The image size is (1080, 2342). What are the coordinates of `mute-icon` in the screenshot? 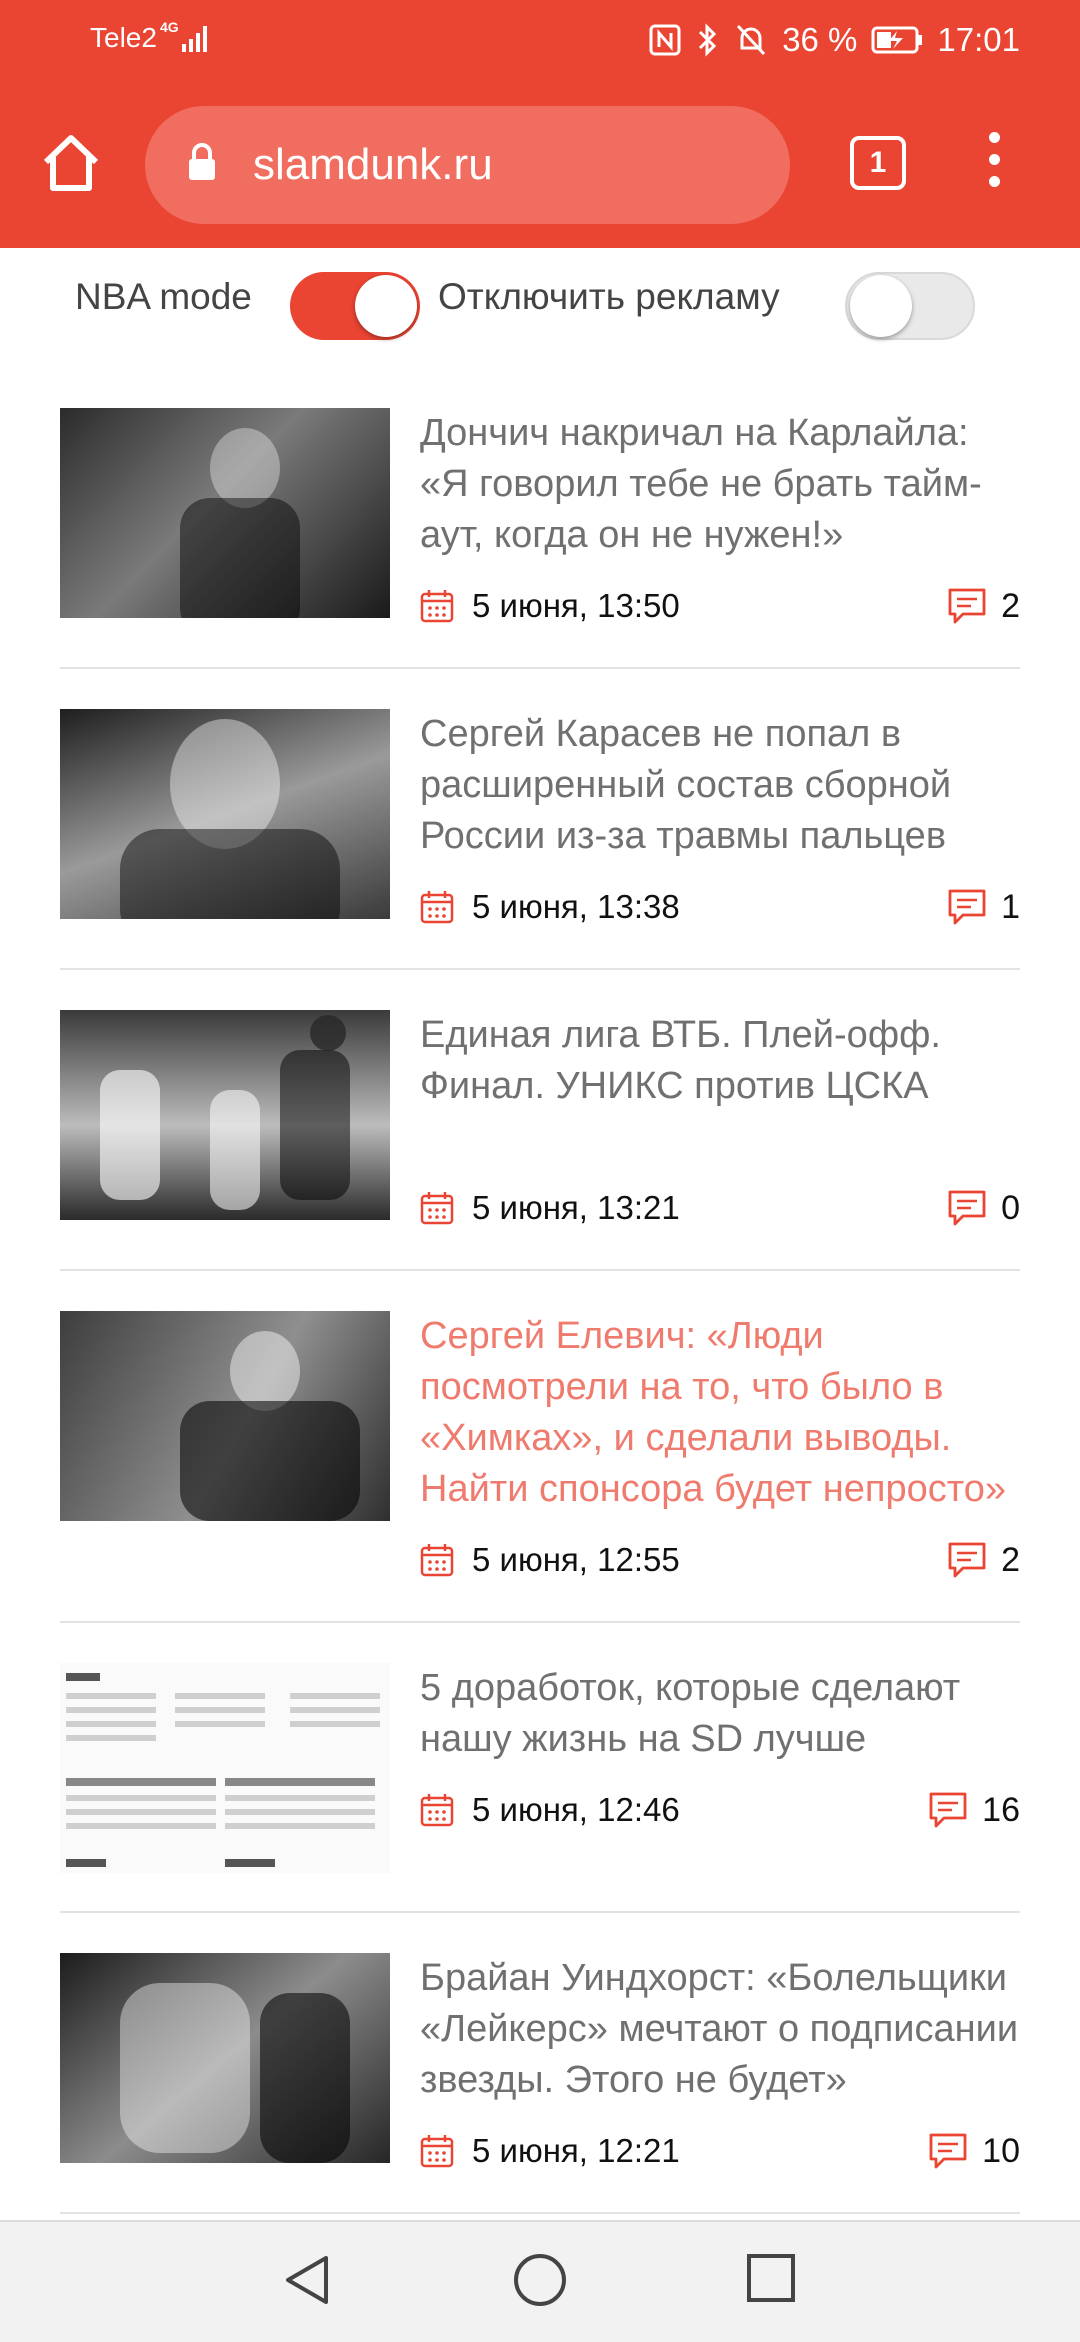 It's located at (751, 40).